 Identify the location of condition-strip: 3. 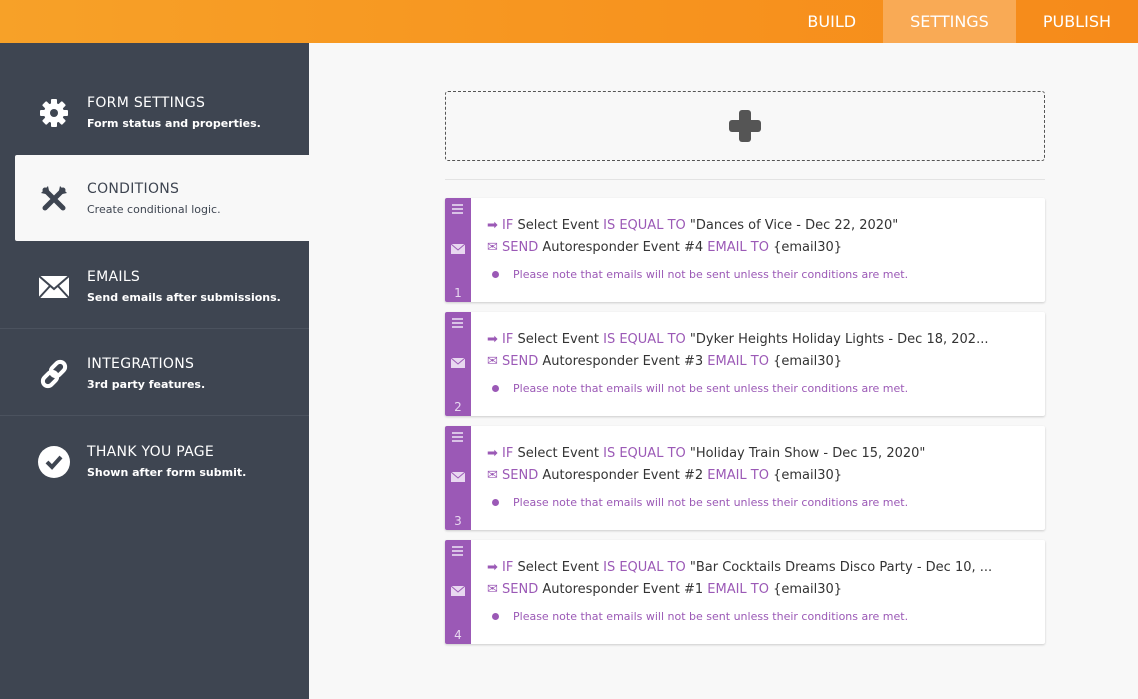
(458, 478).